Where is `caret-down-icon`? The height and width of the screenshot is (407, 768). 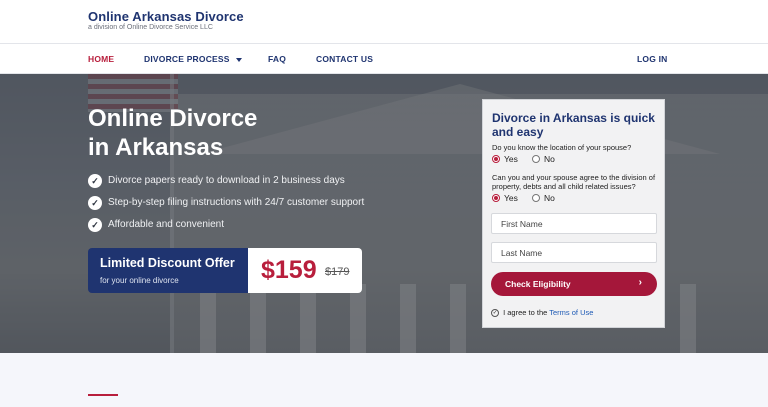 caret-down-icon is located at coordinates (238, 59).